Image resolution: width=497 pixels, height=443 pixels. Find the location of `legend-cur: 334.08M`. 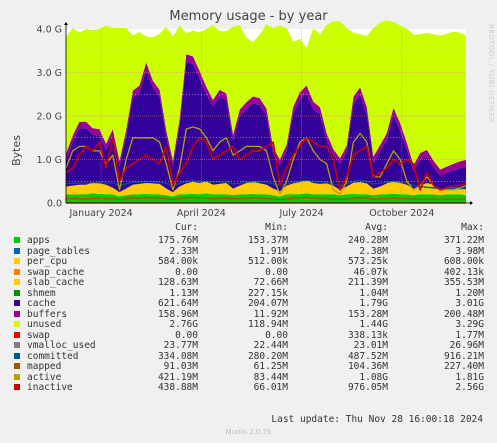

legend-cur: 334.08M is located at coordinates (177, 356).